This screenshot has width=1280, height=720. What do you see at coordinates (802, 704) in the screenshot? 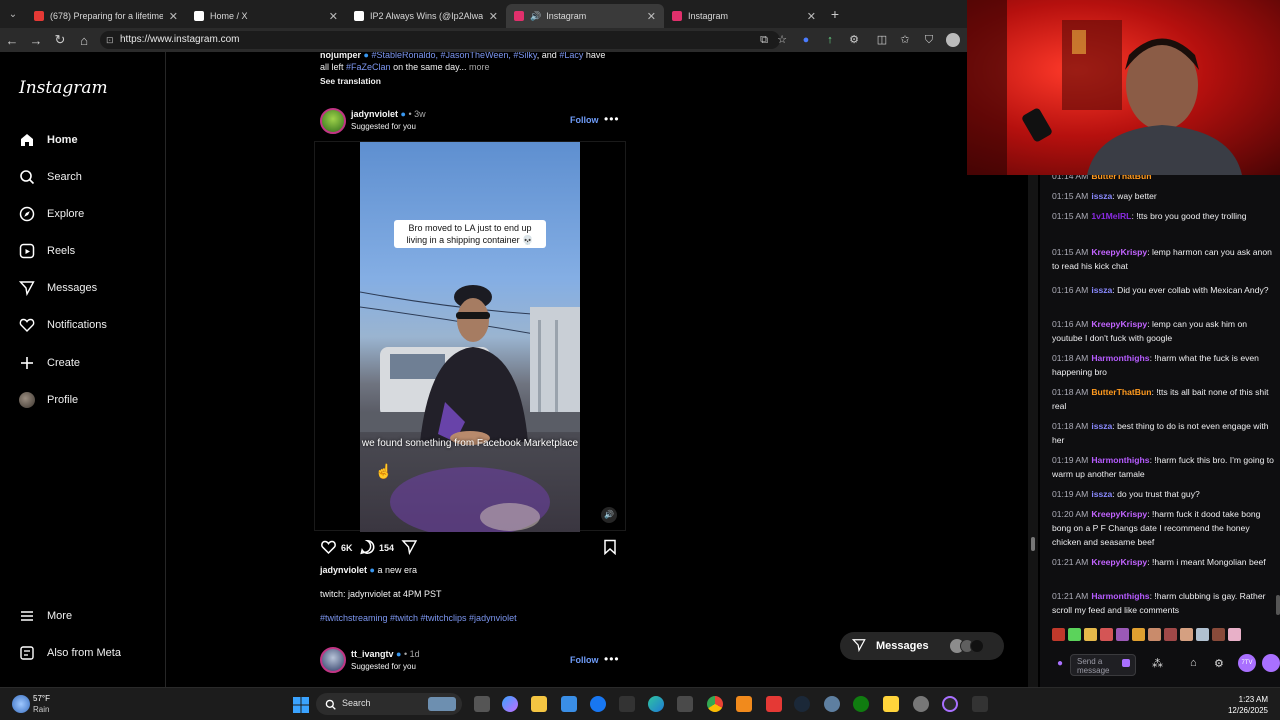
I see `steam-icon` at bounding box center [802, 704].